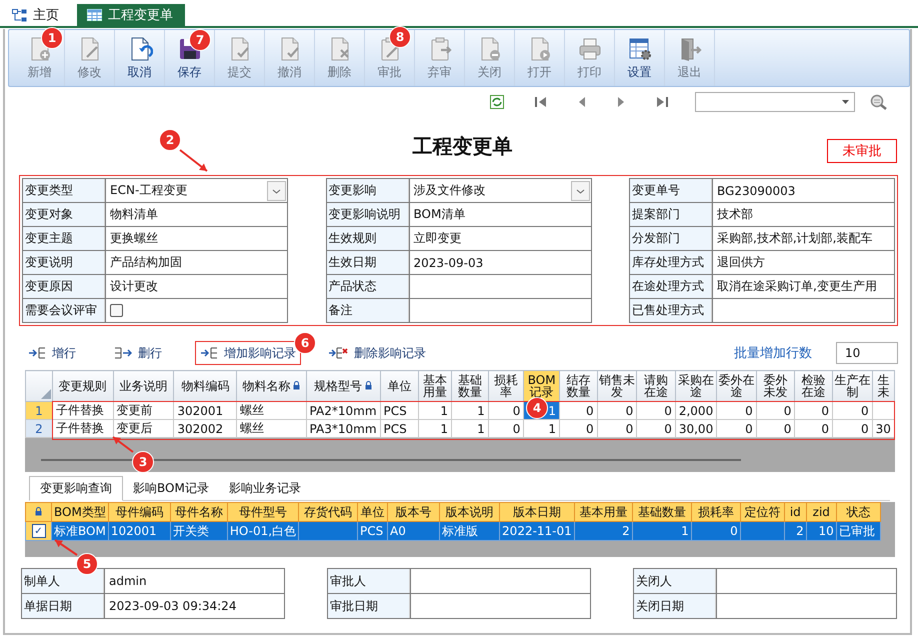  What do you see at coordinates (656, 386) in the screenshot?
I see `column-header: 请购在途` at bounding box center [656, 386].